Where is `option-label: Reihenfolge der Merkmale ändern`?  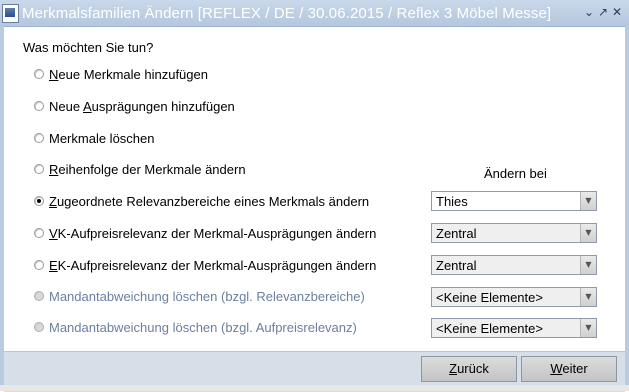 option-label: Reihenfolge der Merkmale ändern is located at coordinates (147, 169).